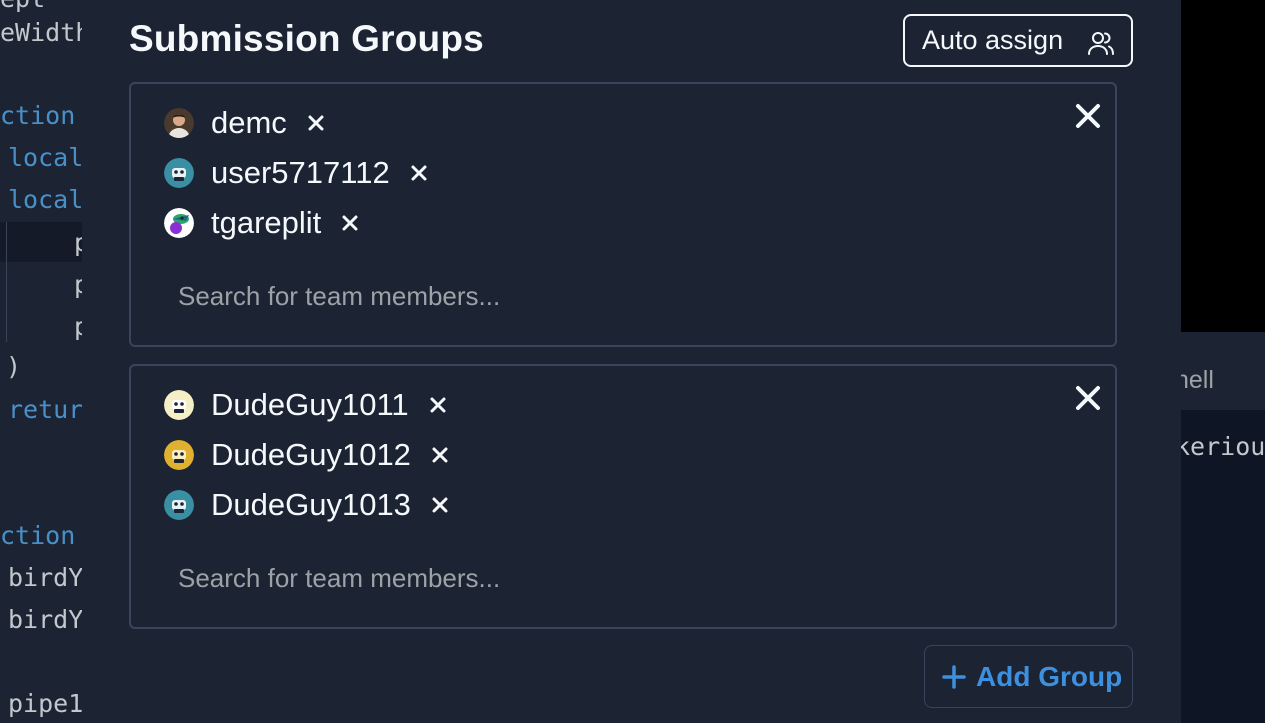  I want to click on bird-avatar, so click(179, 223).